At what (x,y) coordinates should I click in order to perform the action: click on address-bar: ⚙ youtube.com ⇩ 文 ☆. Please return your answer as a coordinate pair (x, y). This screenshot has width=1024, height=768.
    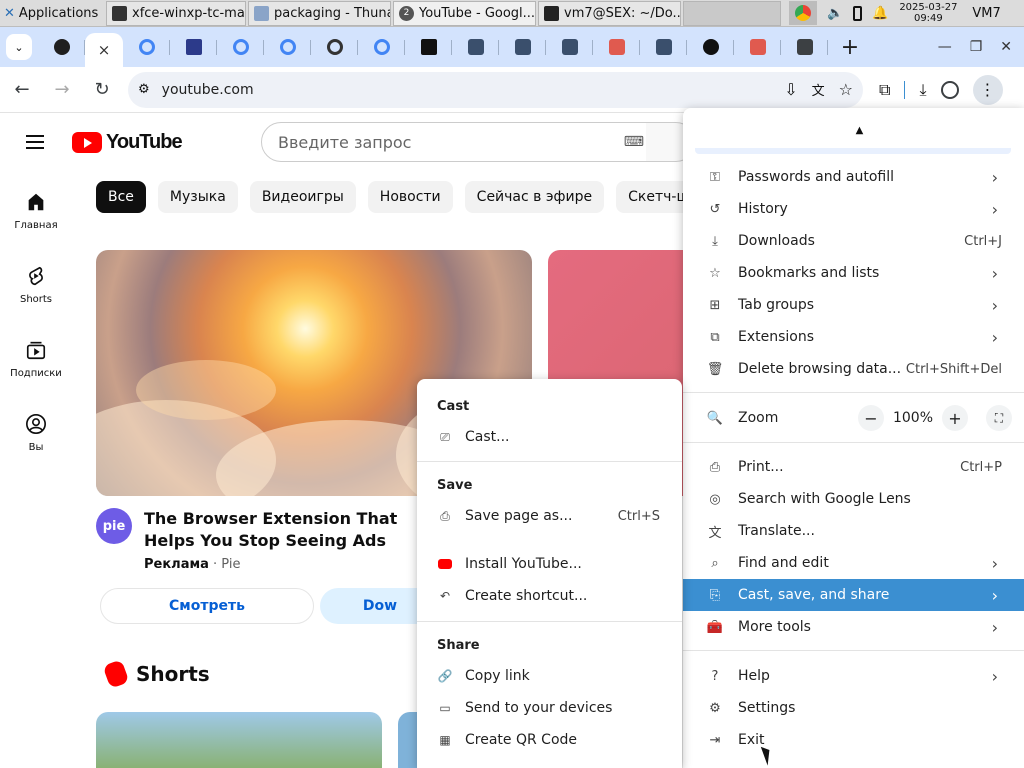
    Looking at the image, I should click on (495, 89).